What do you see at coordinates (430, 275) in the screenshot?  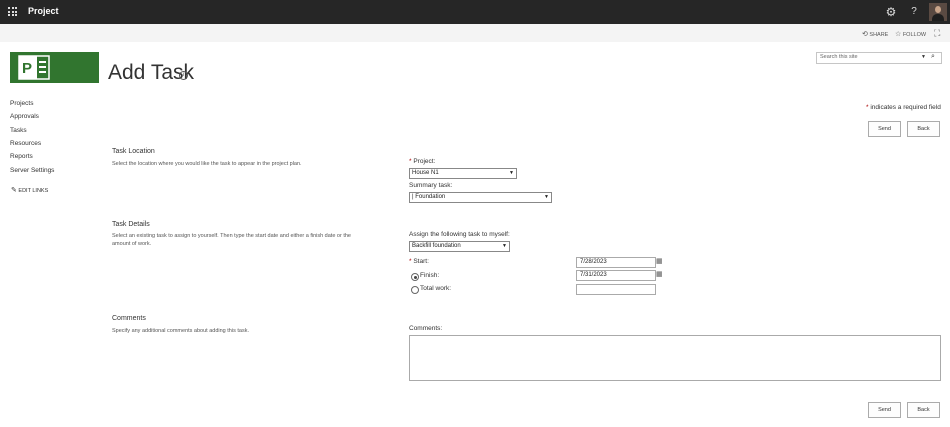 I see `finish-label: Finish:` at bounding box center [430, 275].